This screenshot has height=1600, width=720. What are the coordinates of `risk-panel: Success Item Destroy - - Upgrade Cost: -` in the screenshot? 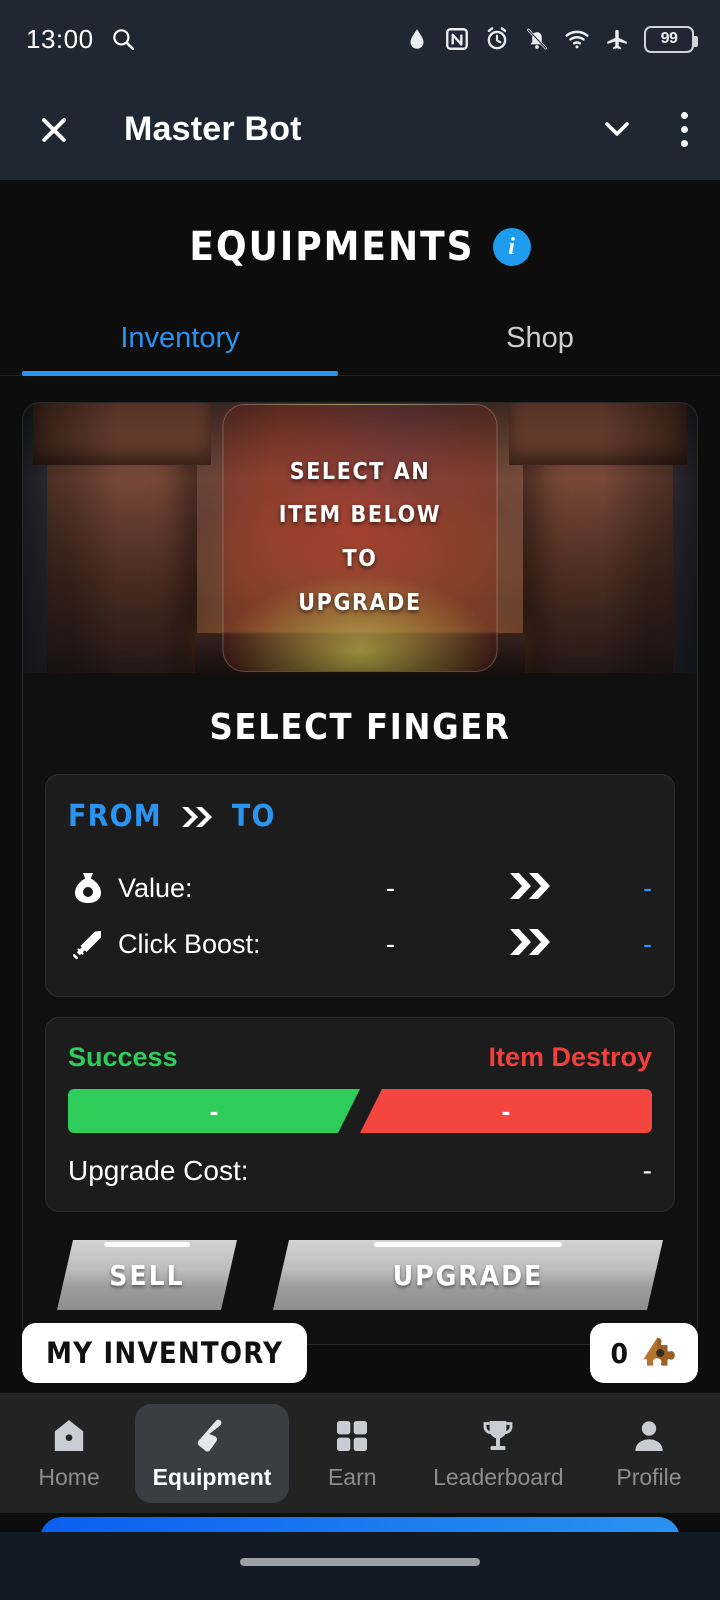 It's located at (360, 1114).